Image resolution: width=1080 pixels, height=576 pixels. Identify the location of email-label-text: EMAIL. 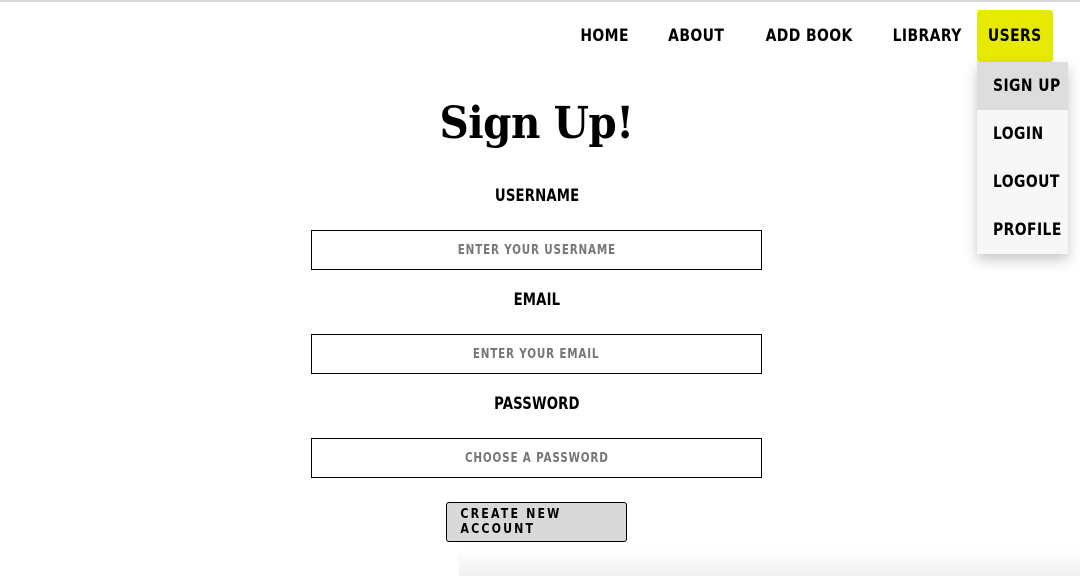
(537, 300).